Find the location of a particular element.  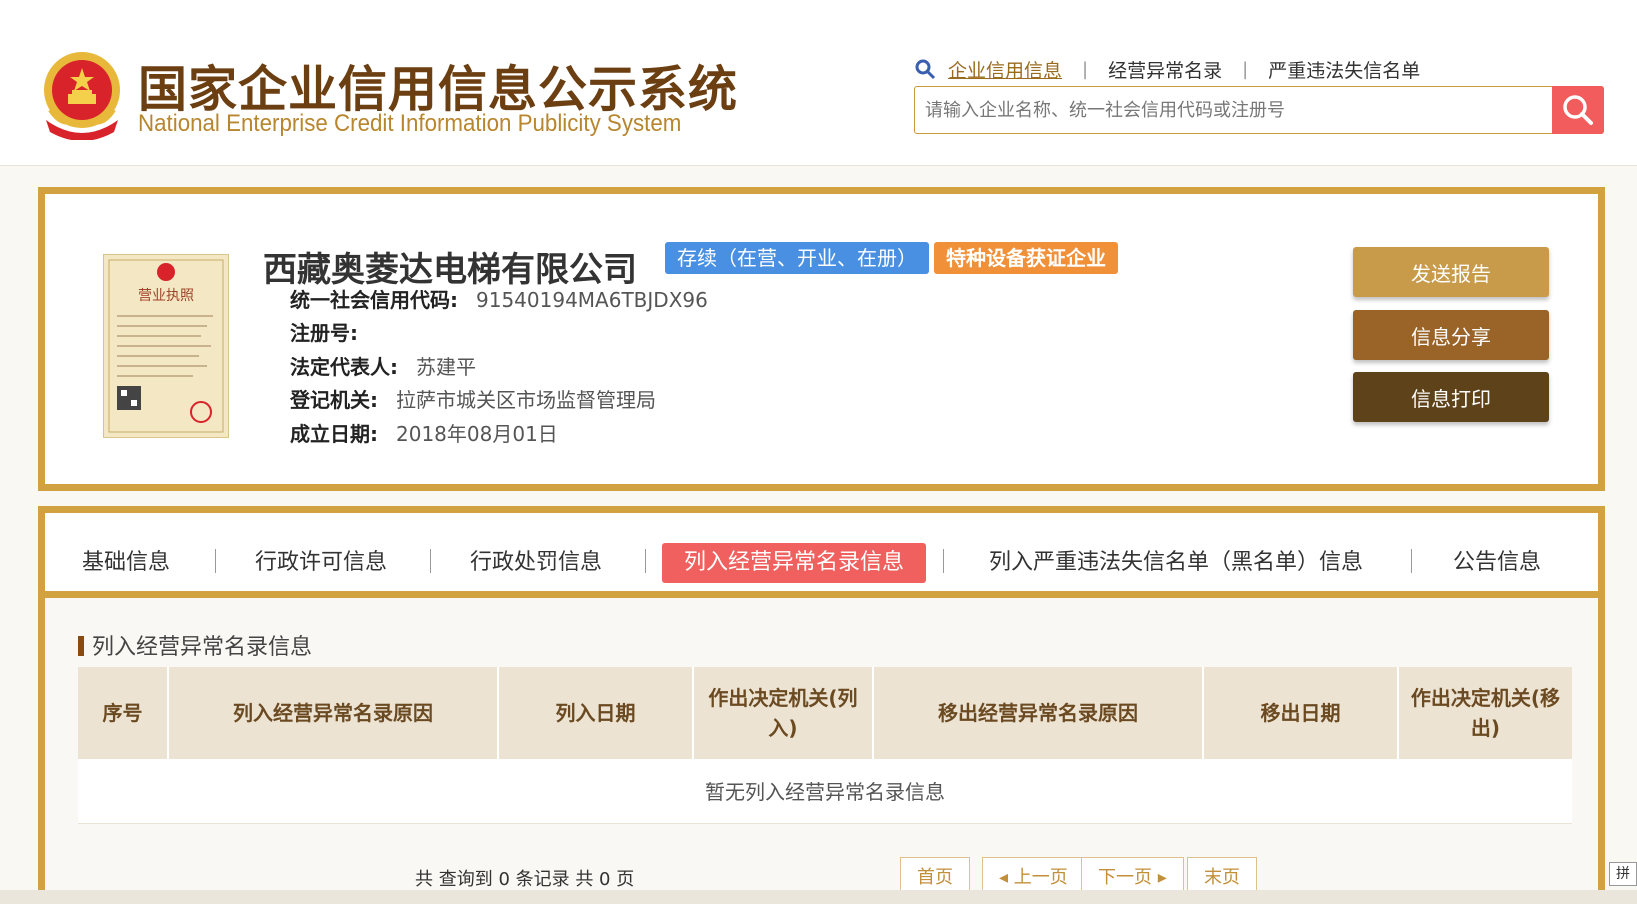

info-value: 91540194MA6TBJDX96 is located at coordinates (592, 300).